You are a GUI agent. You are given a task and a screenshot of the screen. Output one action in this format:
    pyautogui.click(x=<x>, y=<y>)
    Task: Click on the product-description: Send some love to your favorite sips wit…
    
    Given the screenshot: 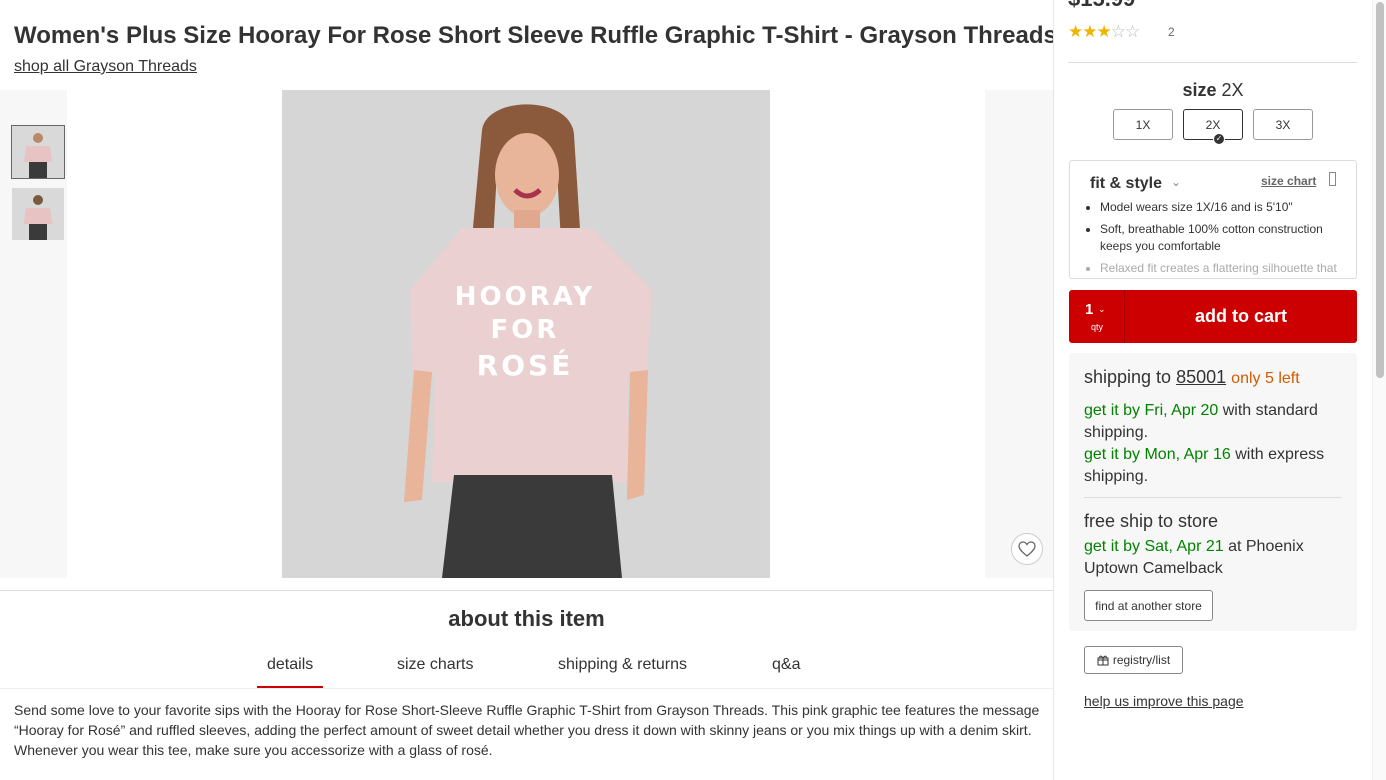 What is the action you would take?
    pyautogui.click(x=527, y=730)
    